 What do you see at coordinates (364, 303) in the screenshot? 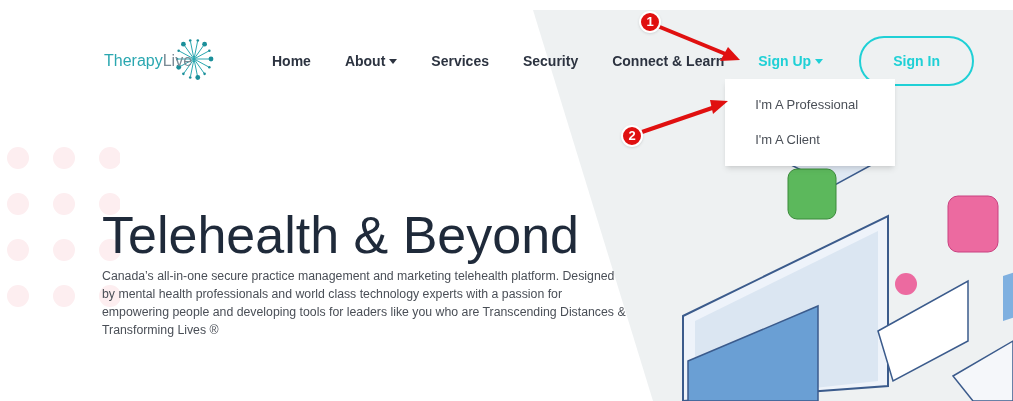
I see `hero-description: Canada’s all-in-one secure practice management and marketing telehealth platform. Designed by mental health professionals and world class technology experts with a passion for empowering people and developing tools for leaders like you who are Transcending Distances & Transforming Lives ®` at bounding box center [364, 303].